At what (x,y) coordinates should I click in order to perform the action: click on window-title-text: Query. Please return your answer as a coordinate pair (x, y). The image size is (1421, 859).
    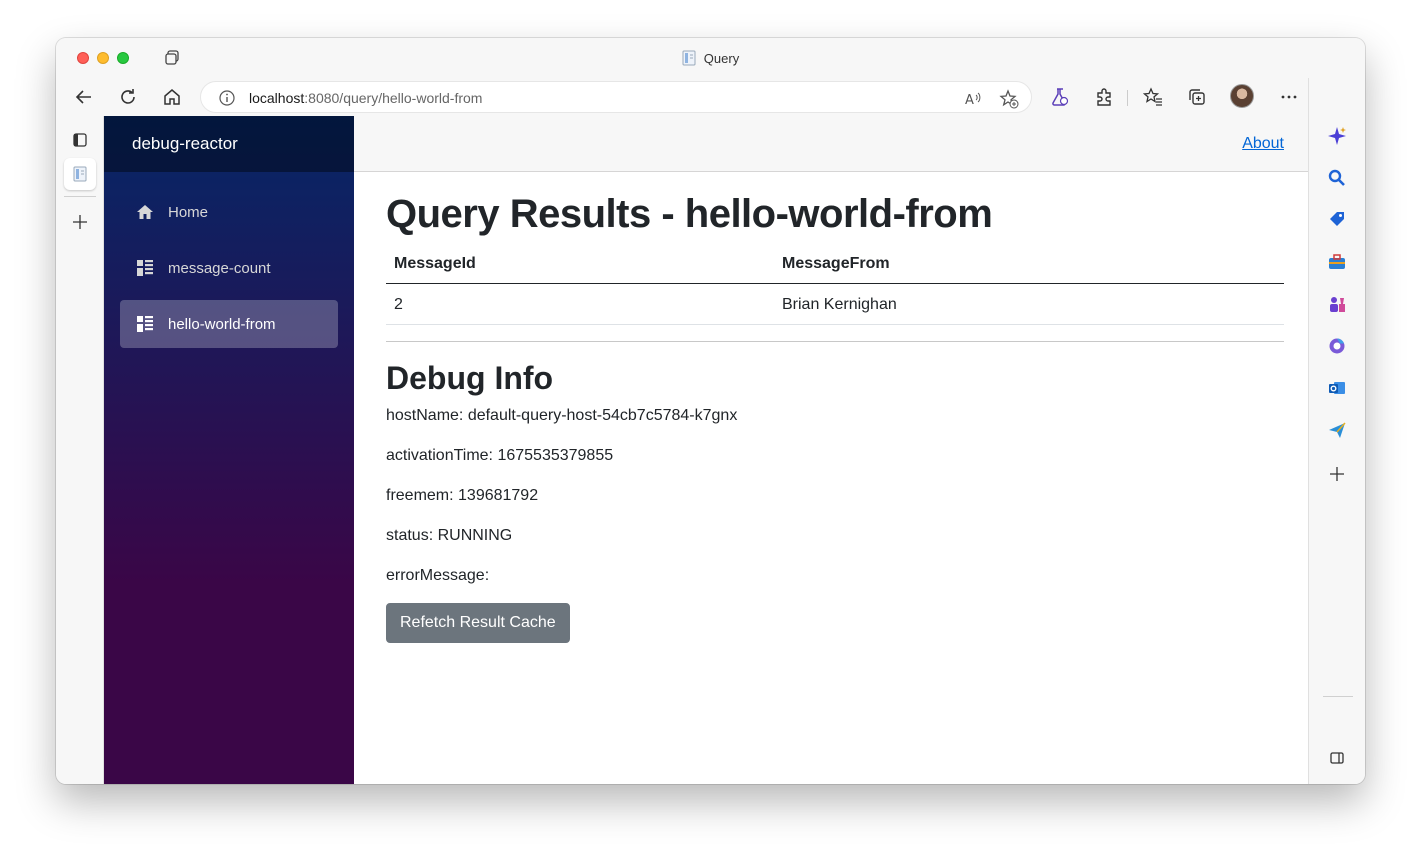
    Looking at the image, I should click on (721, 58).